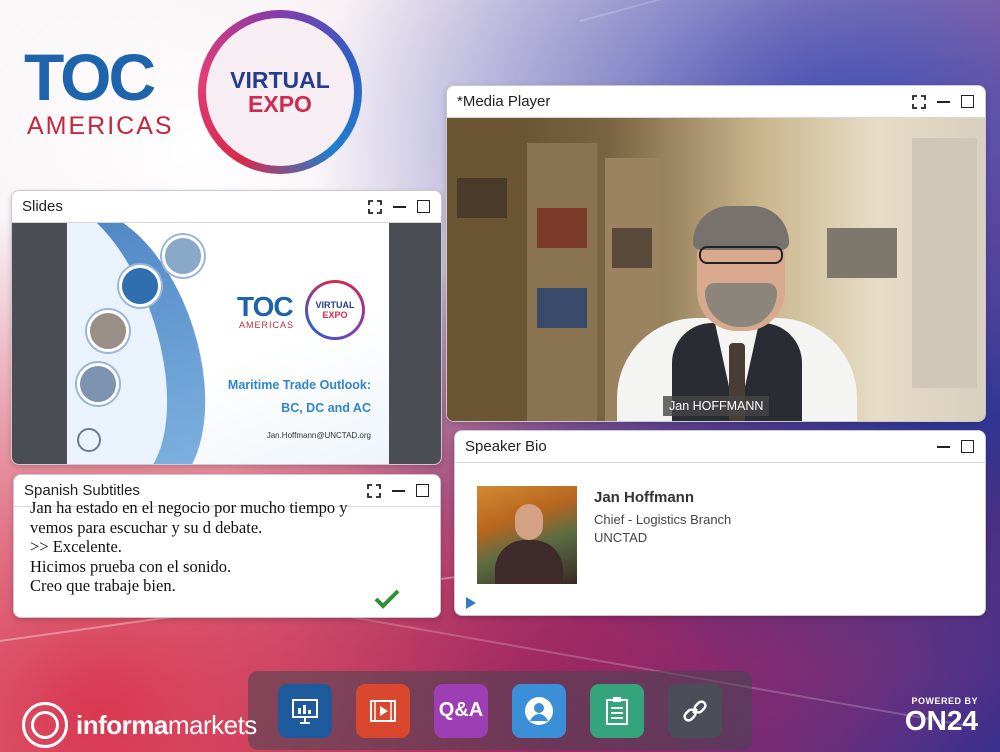 This screenshot has width=1000, height=752. I want to click on slide-email: Jan.Hoffmann@UNCTAD.org, so click(318, 435).